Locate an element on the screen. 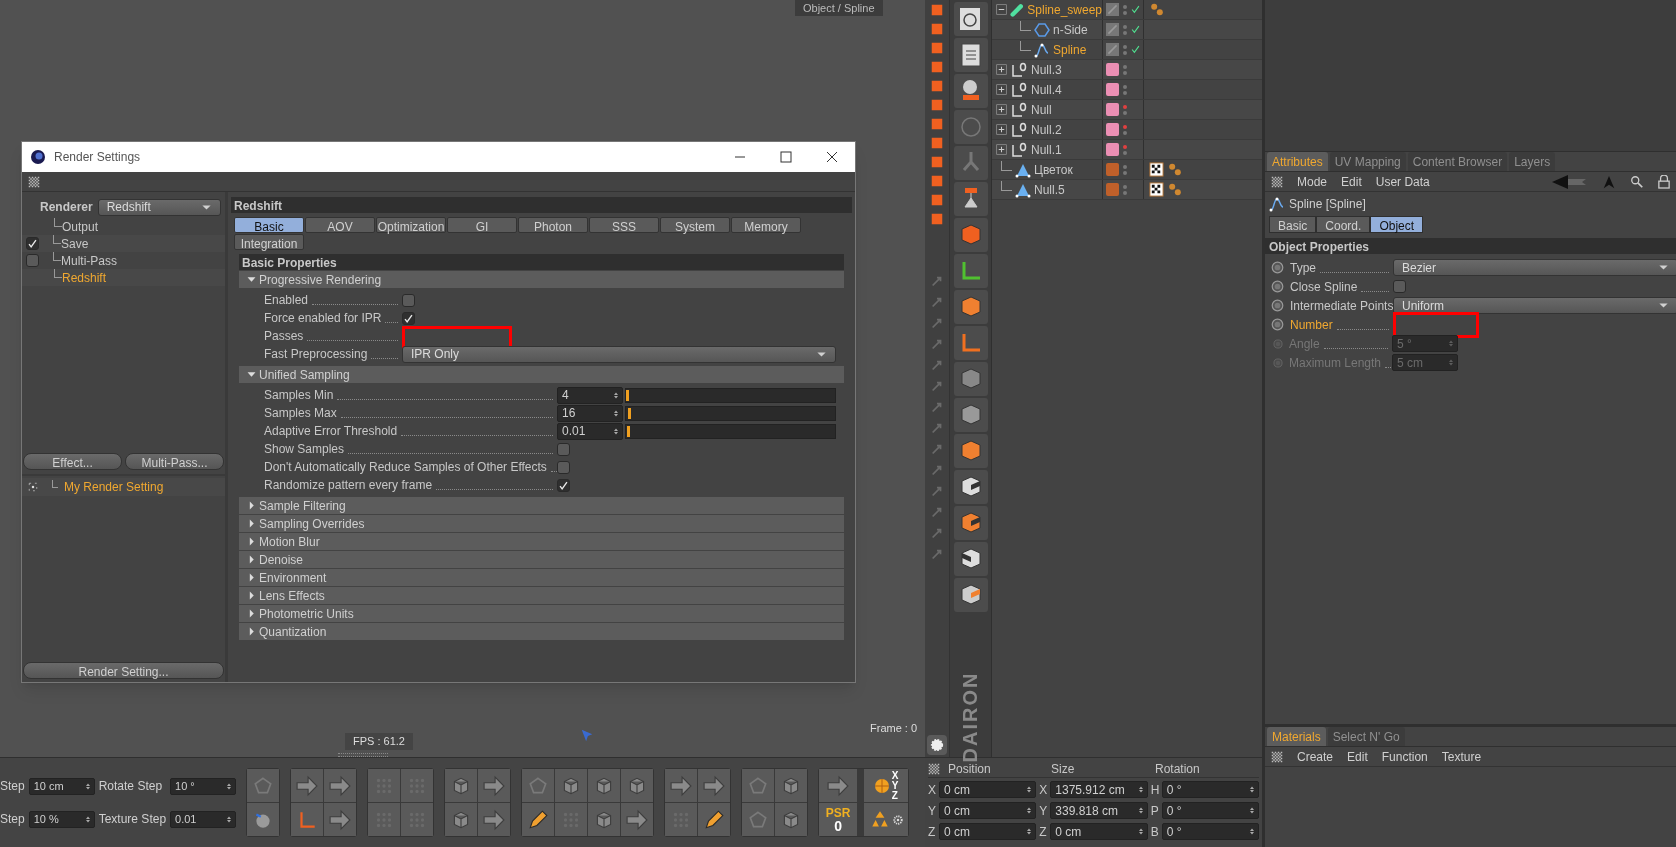 This screenshot has width=1676, height=847. group-header: Lens Effects is located at coordinates (541, 595).